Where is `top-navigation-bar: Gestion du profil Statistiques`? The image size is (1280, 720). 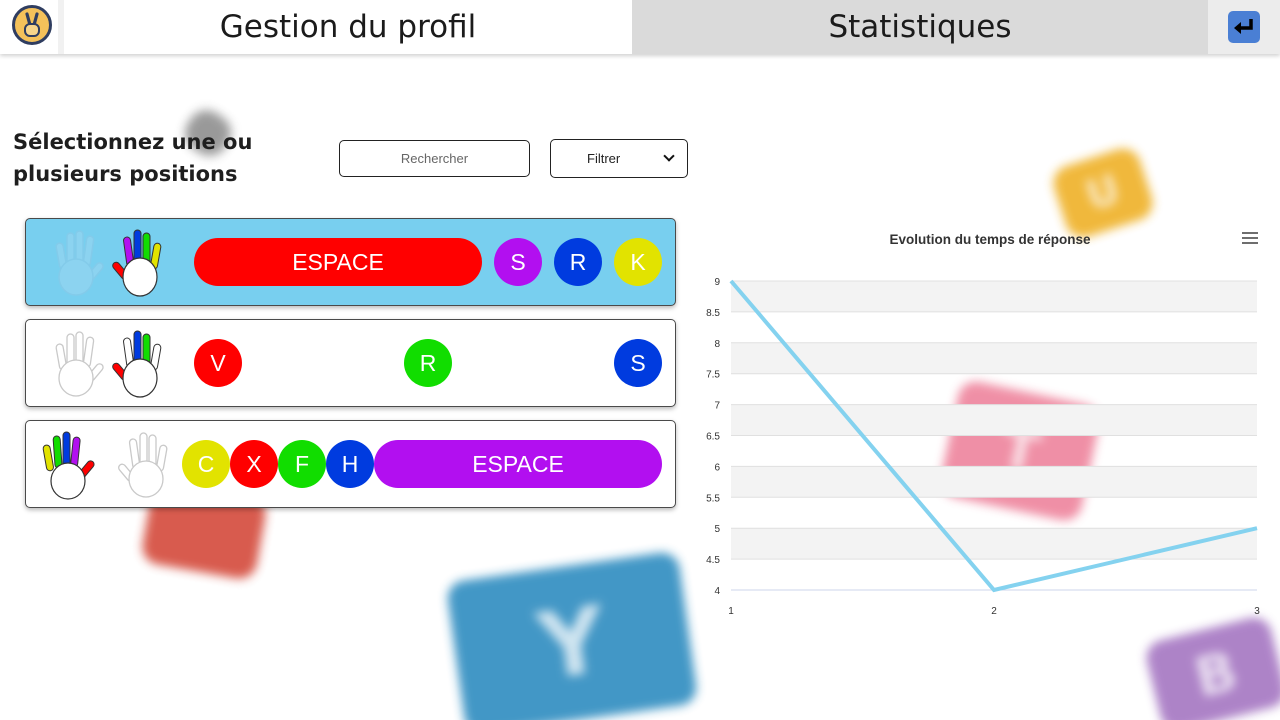 top-navigation-bar: Gestion du profil Statistiques is located at coordinates (640, 27).